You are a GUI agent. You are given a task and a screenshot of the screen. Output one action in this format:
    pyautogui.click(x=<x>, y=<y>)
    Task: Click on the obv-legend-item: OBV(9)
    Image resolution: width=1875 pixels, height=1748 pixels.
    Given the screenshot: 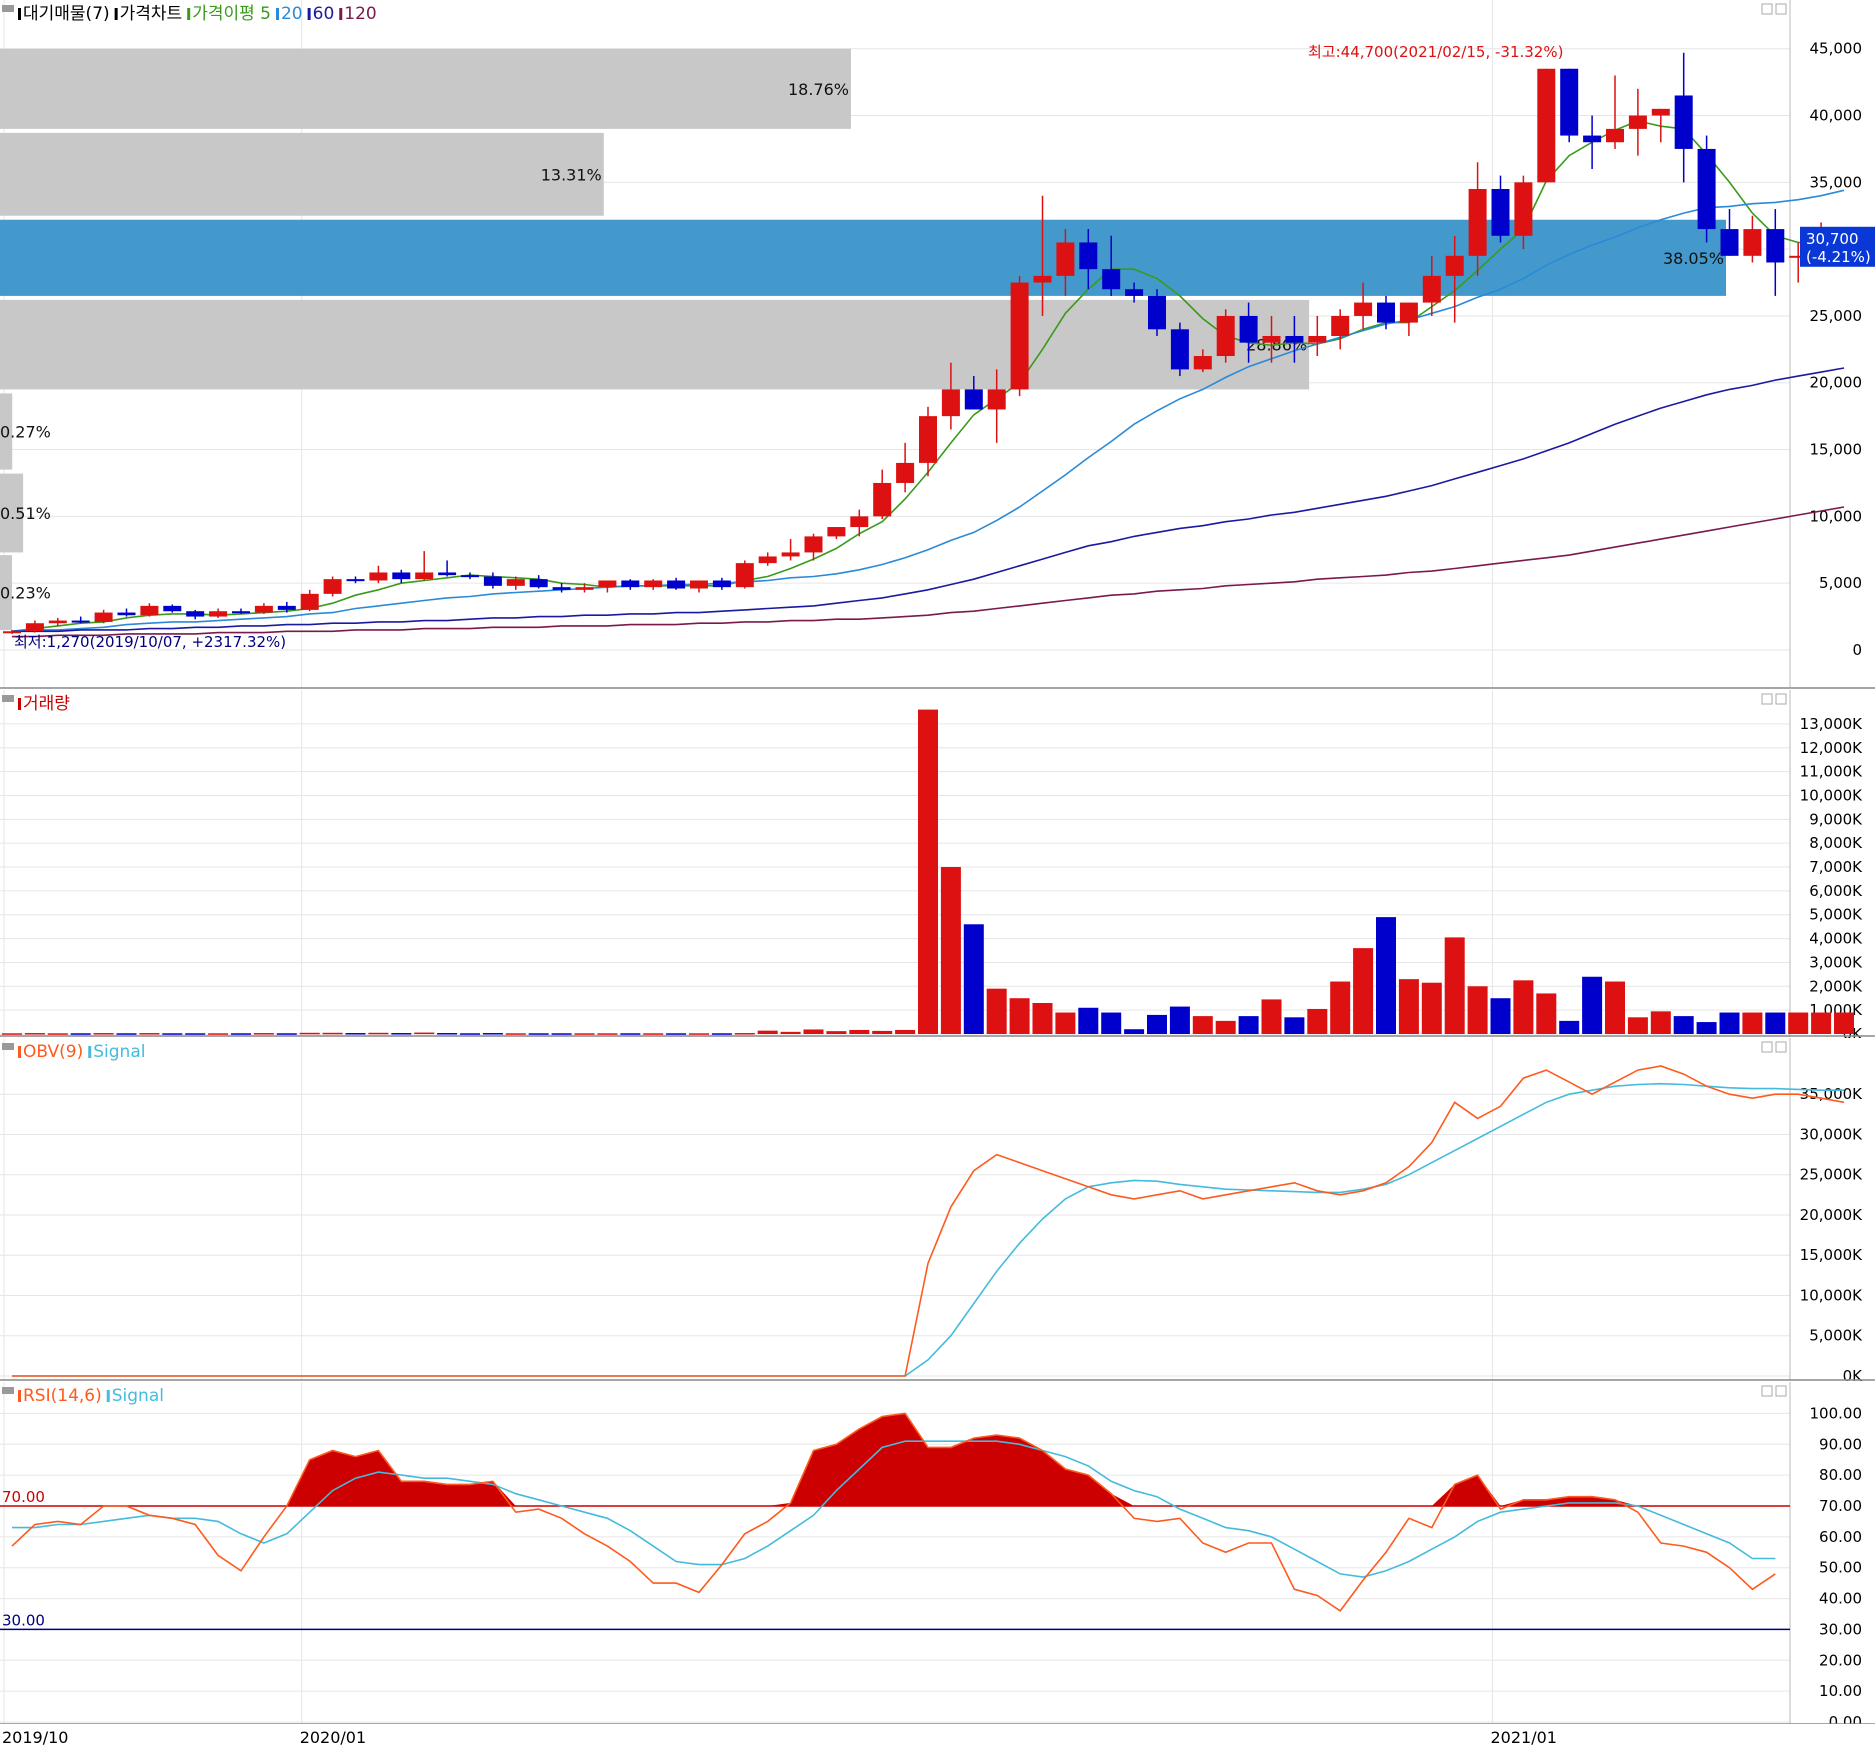 What is the action you would take?
    pyautogui.click(x=53, y=1052)
    